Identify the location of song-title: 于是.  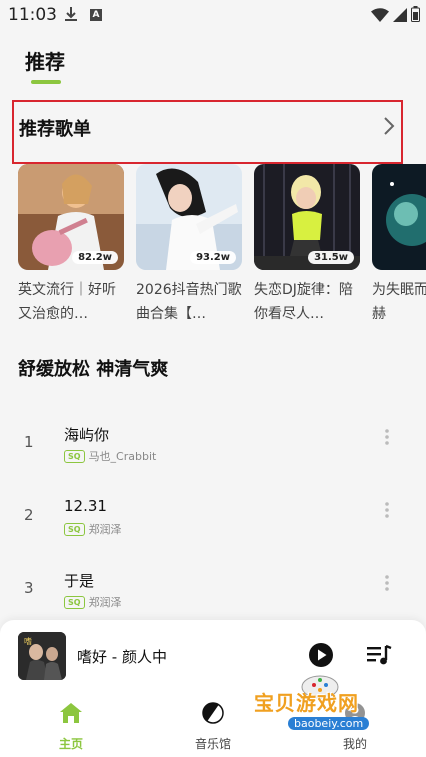
(79, 581).